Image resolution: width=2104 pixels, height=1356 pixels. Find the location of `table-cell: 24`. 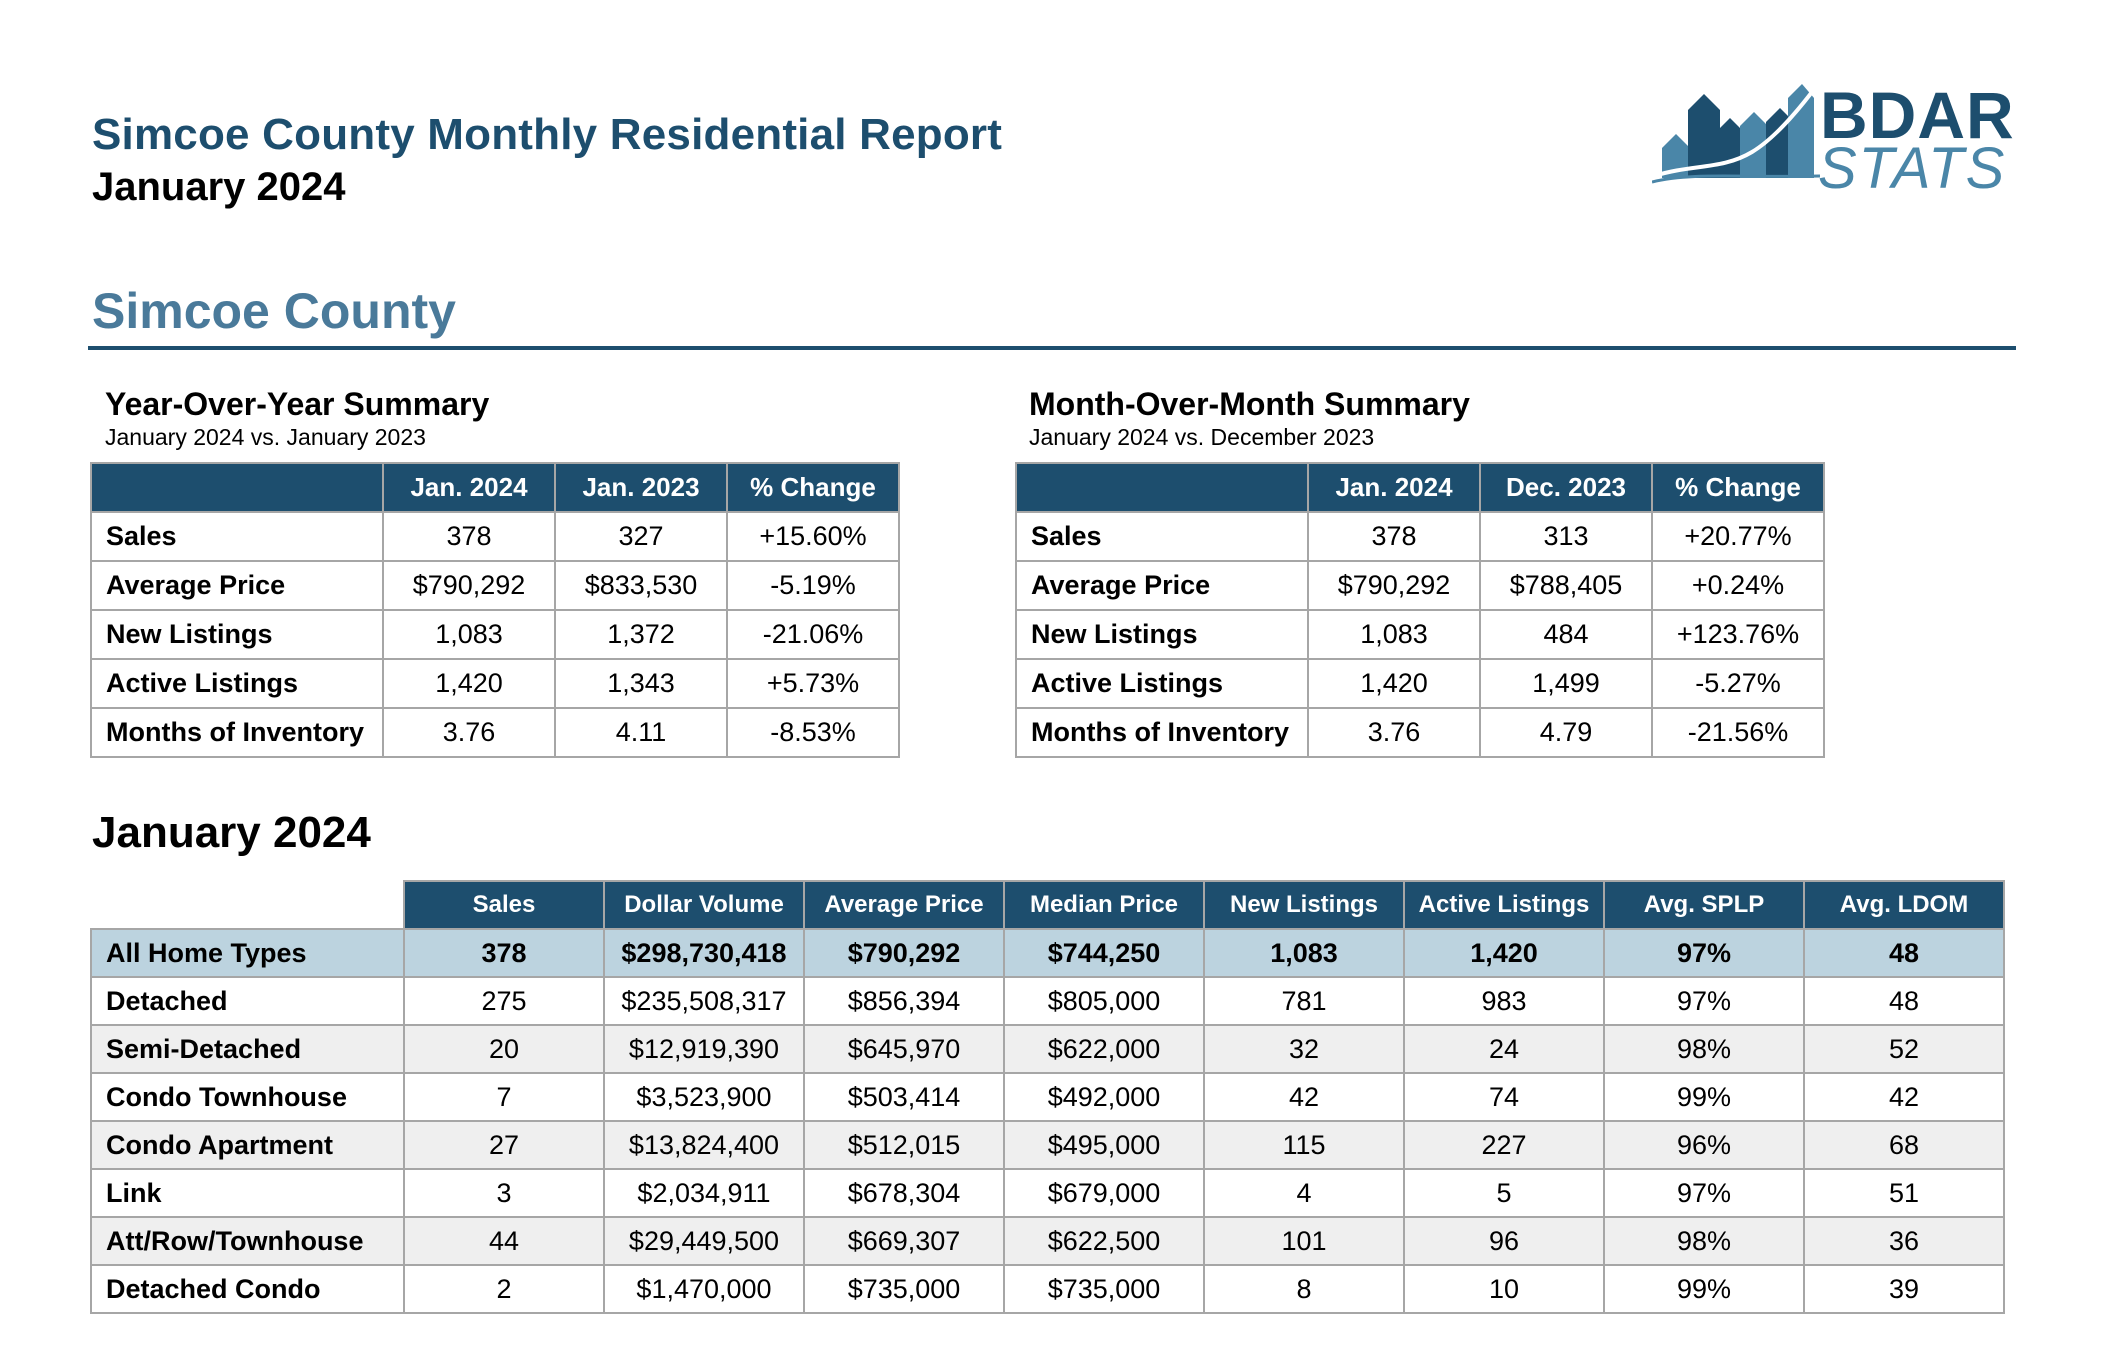

table-cell: 24 is located at coordinates (1504, 1049).